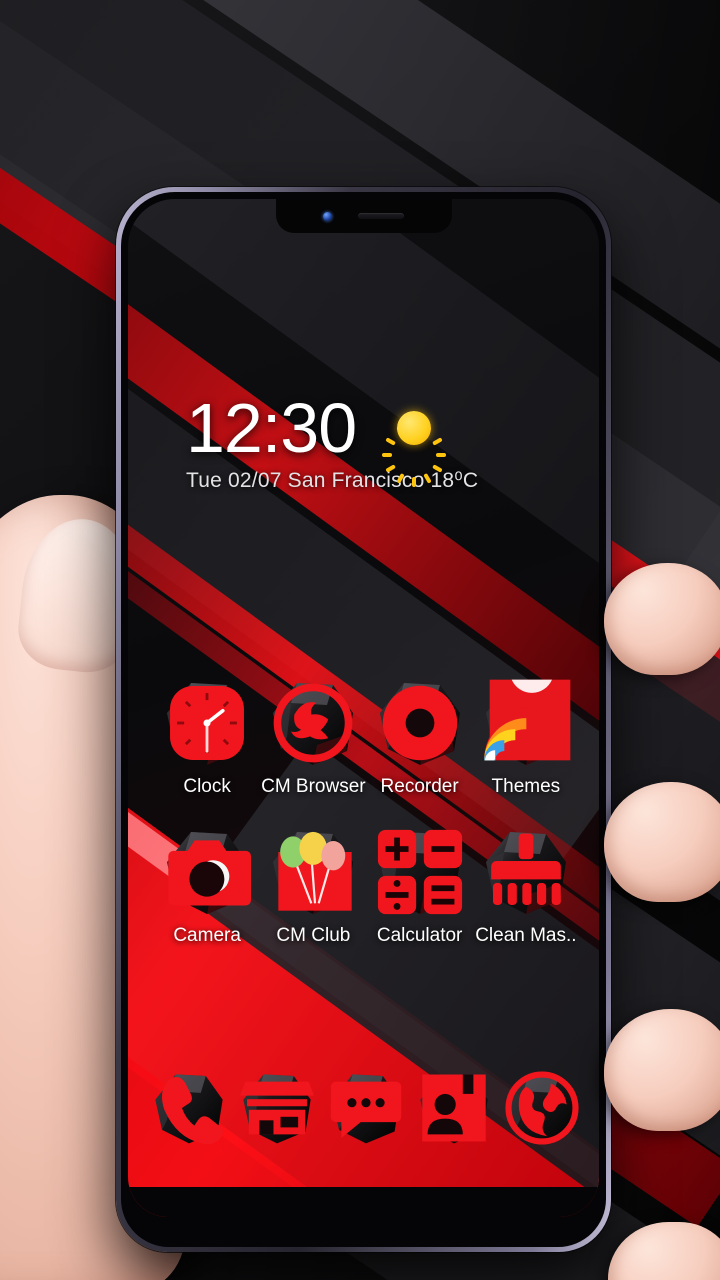 This screenshot has width=720, height=1280. I want to click on app-label: Clock, so click(207, 786).